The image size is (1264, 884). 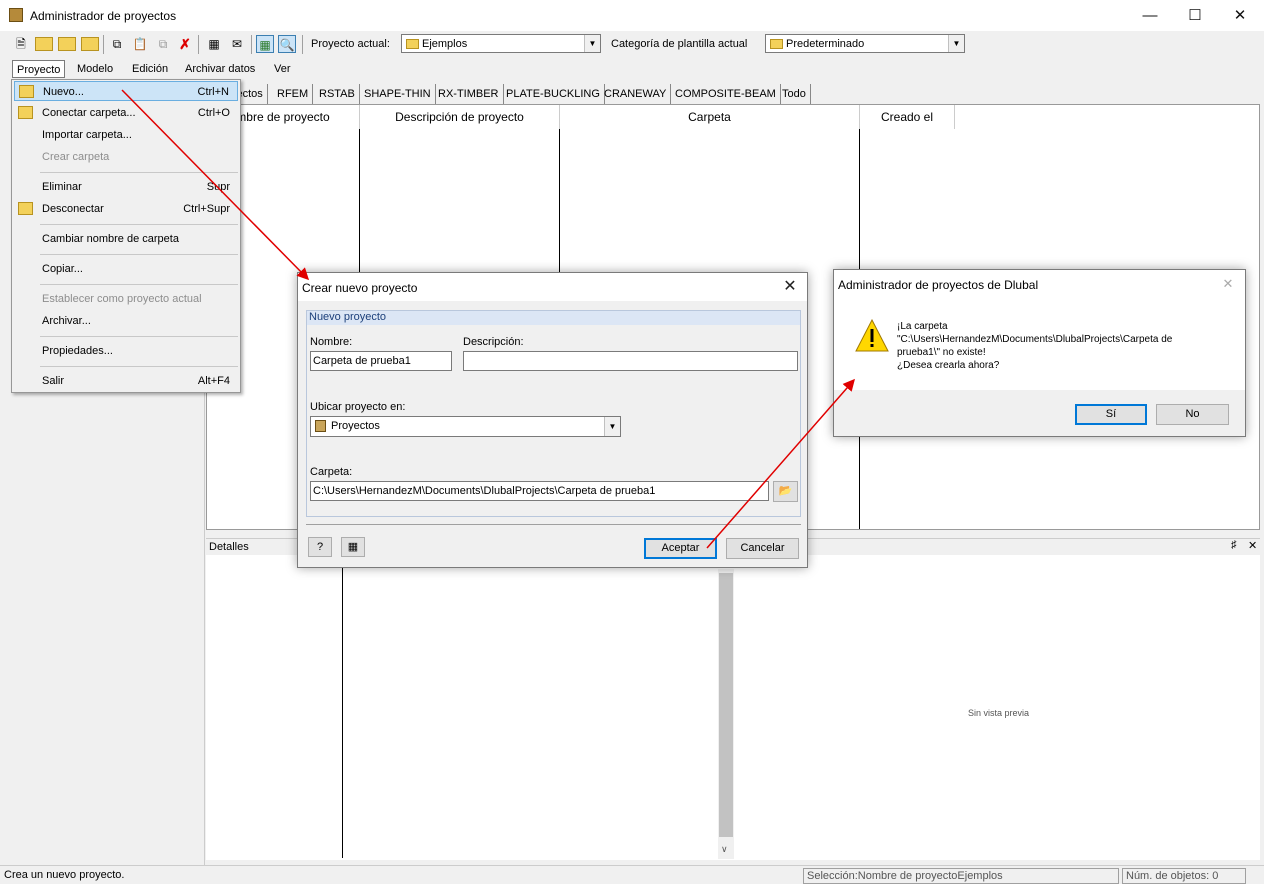 What do you see at coordinates (726, 705) in the screenshot?
I see `scrollbar-thumb` at bounding box center [726, 705].